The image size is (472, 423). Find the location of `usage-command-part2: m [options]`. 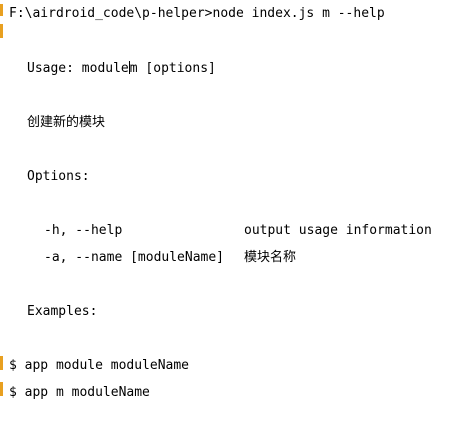

usage-command-part2: m [options] is located at coordinates (172, 68).